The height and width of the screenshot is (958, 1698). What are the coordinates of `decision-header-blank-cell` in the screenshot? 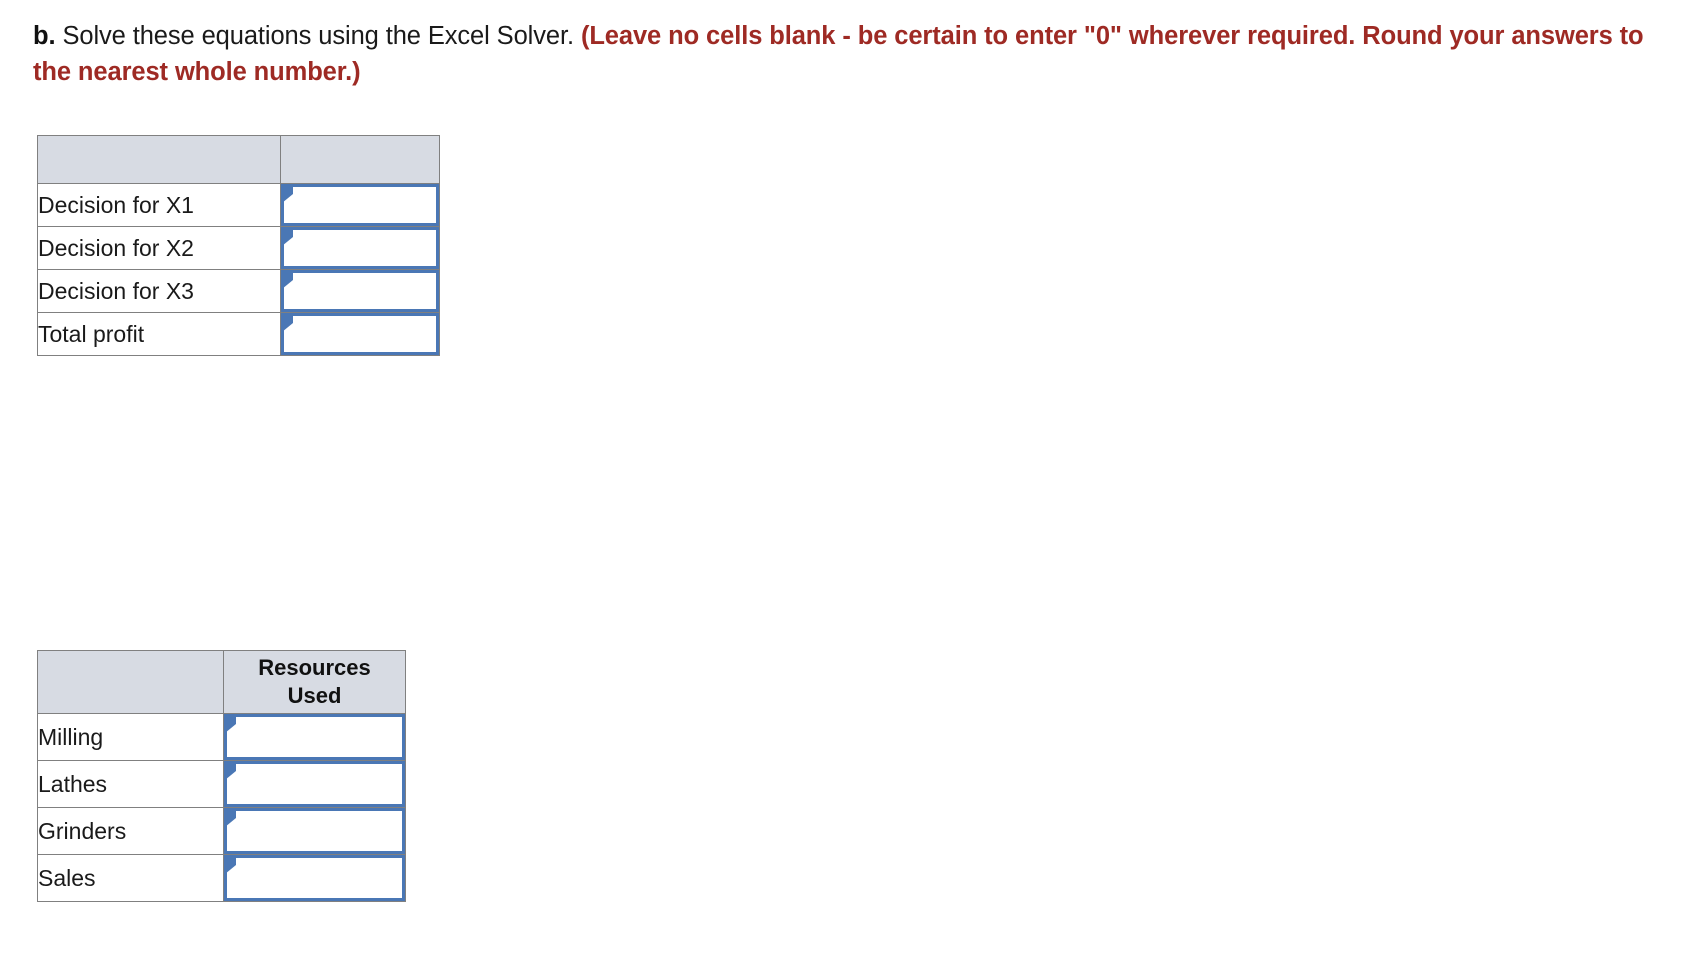 It's located at (159, 159).